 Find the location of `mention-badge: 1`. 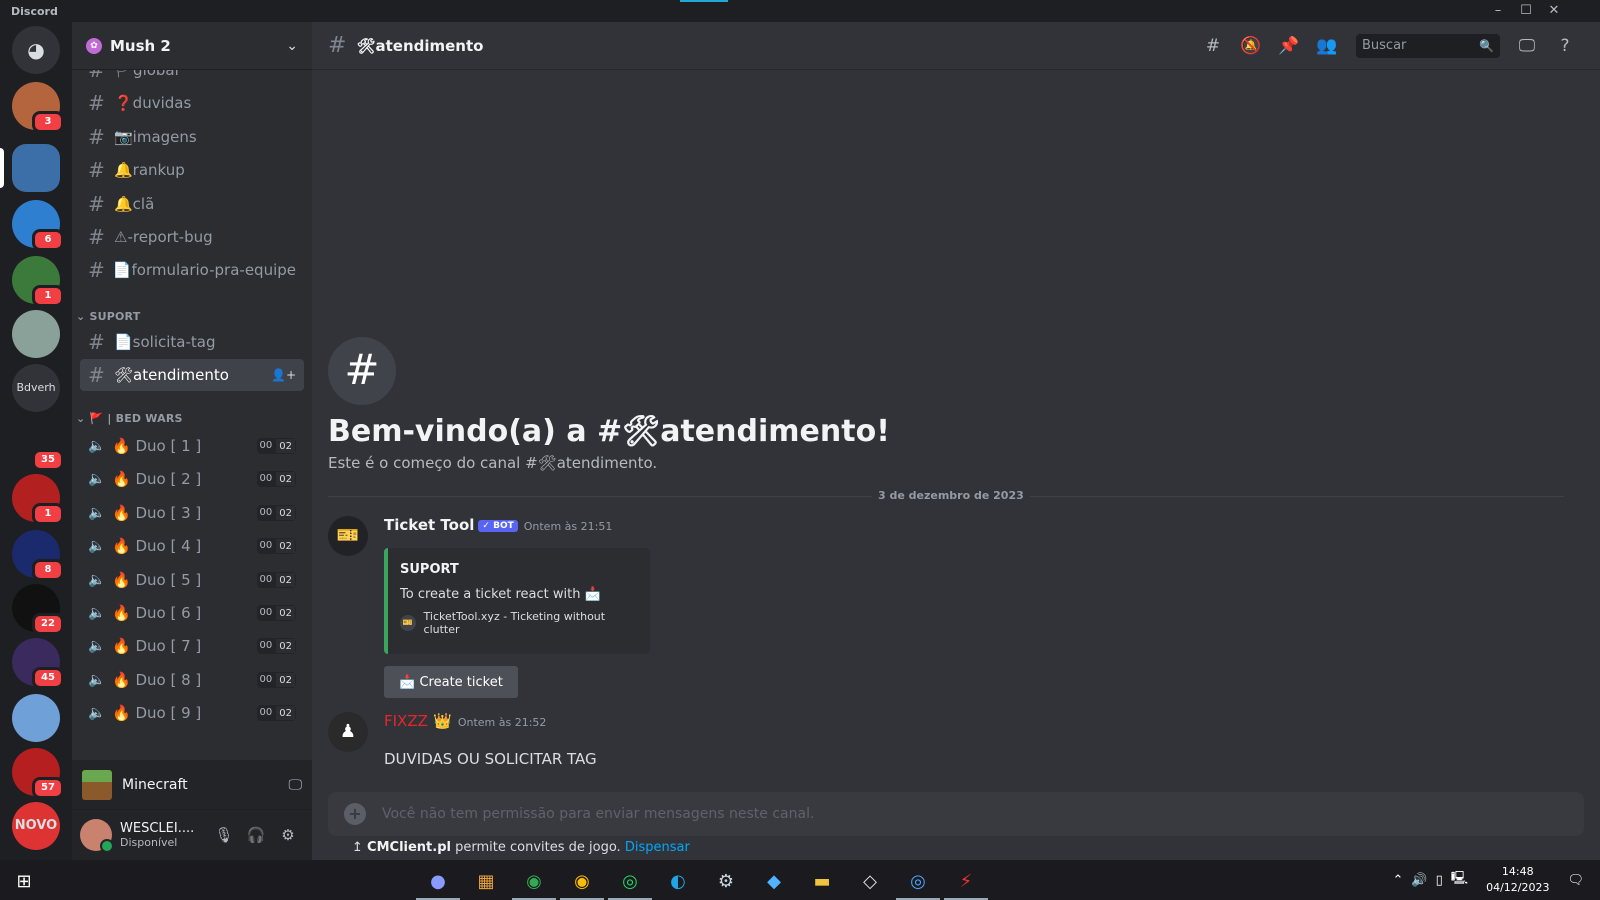

mention-badge: 1 is located at coordinates (48, 514).